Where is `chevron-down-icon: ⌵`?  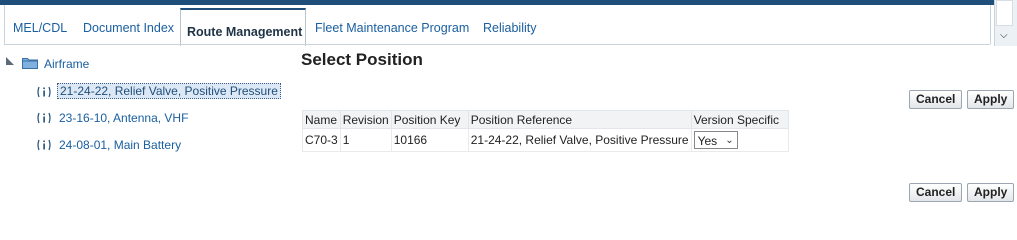
chevron-down-icon: ⌵ is located at coordinates (1004, 35).